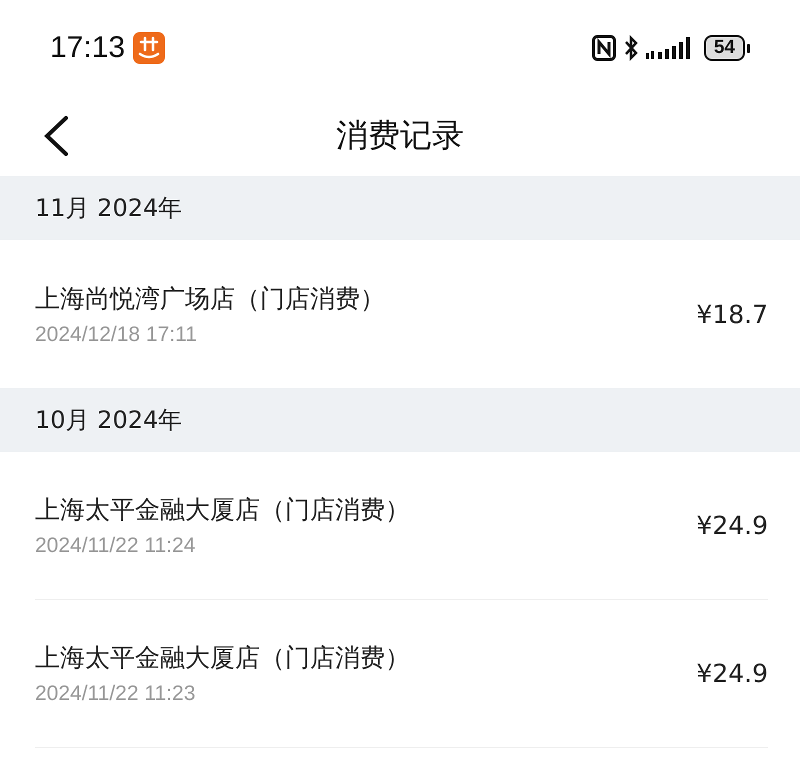 This screenshot has height=784, width=800. I want to click on store-name: 上海尚悦湾广场店（门店消费）, so click(210, 298).